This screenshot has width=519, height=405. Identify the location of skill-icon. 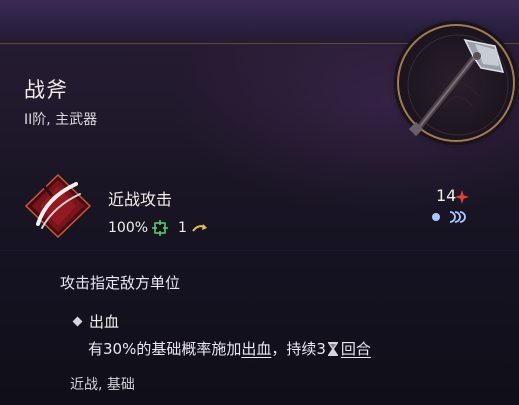
(58, 206).